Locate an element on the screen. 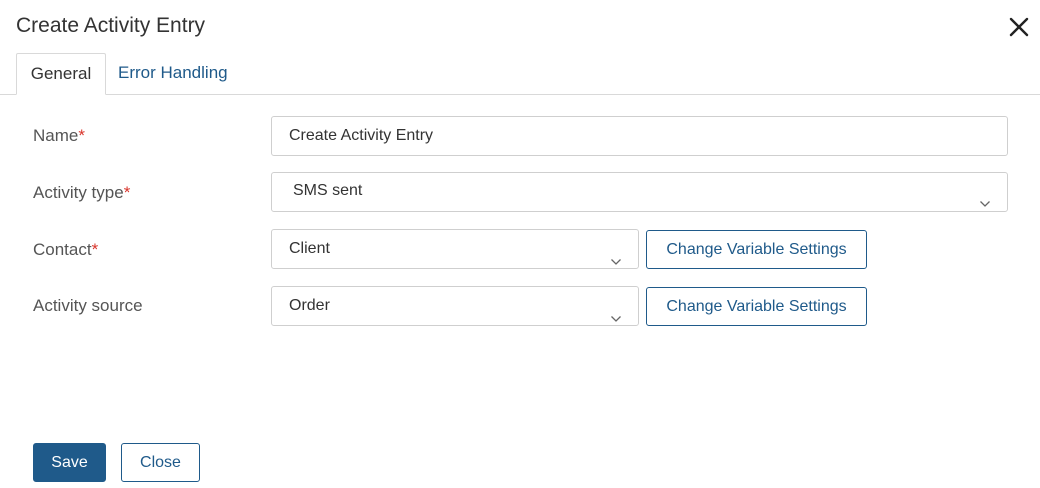 This screenshot has height=488, width=1040. contact-value: Client is located at coordinates (309, 248).